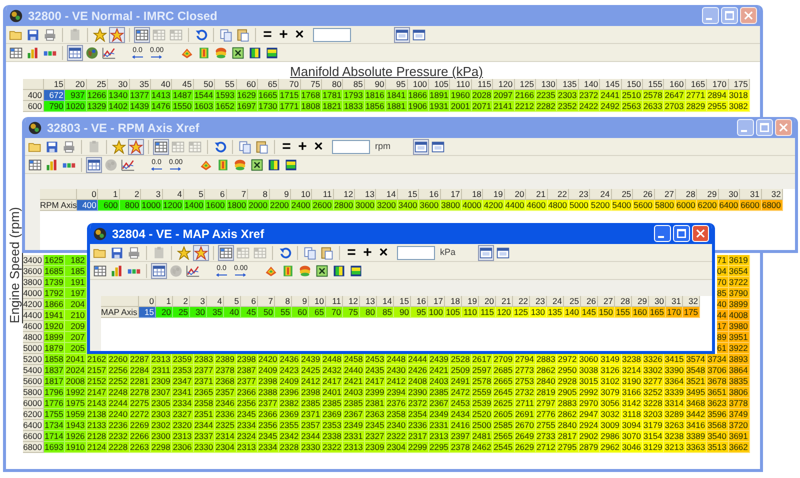 The image size is (800, 478). Describe the element at coordinates (55, 326) in the screenshot. I see `table-cell: 1920` at that location.